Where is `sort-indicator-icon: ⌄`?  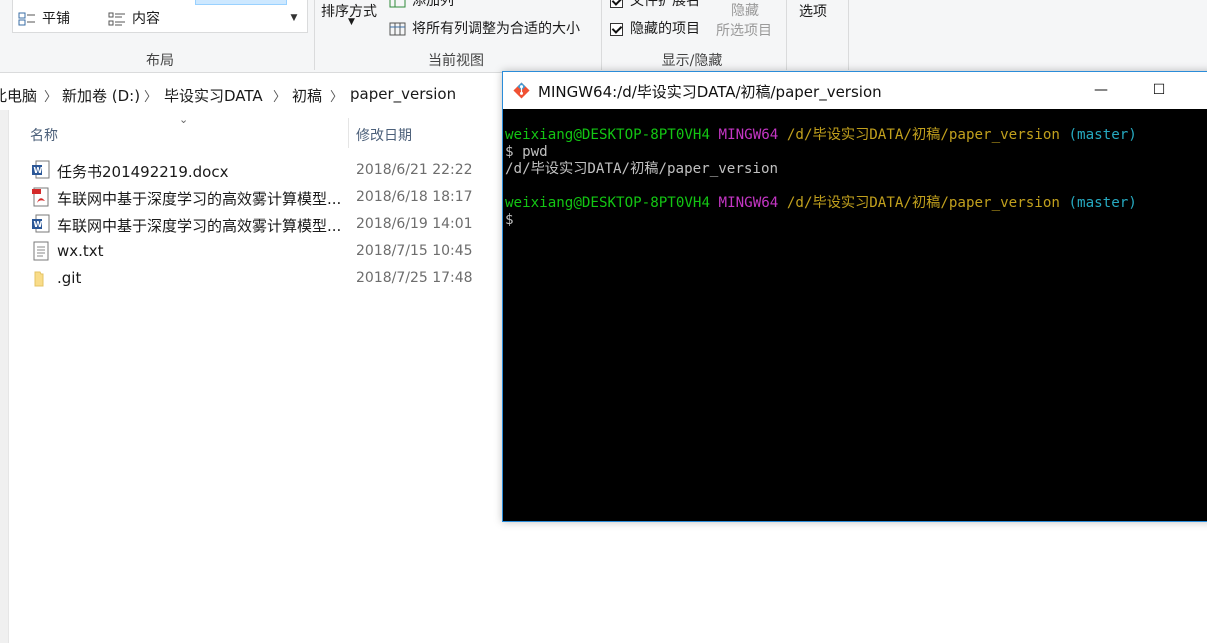 sort-indicator-icon: ⌄ is located at coordinates (184, 119).